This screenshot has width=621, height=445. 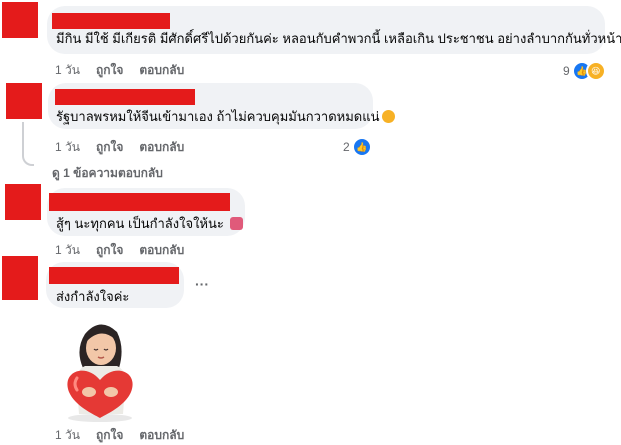 What do you see at coordinates (100, 370) in the screenshot?
I see `woman-hugging-heart-sticker` at bounding box center [100, 370].